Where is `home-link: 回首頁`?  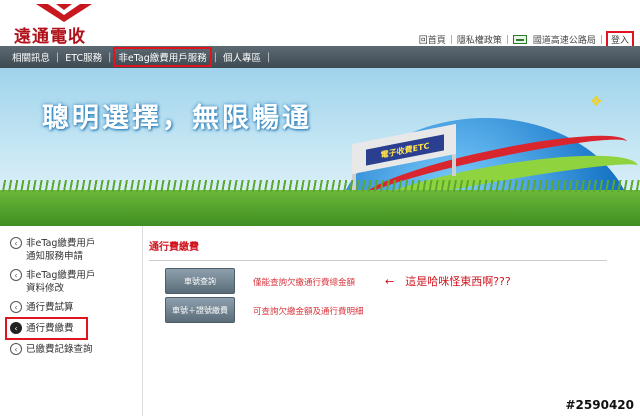 home-link: 回首頁 is located at coordinates (432, 39).